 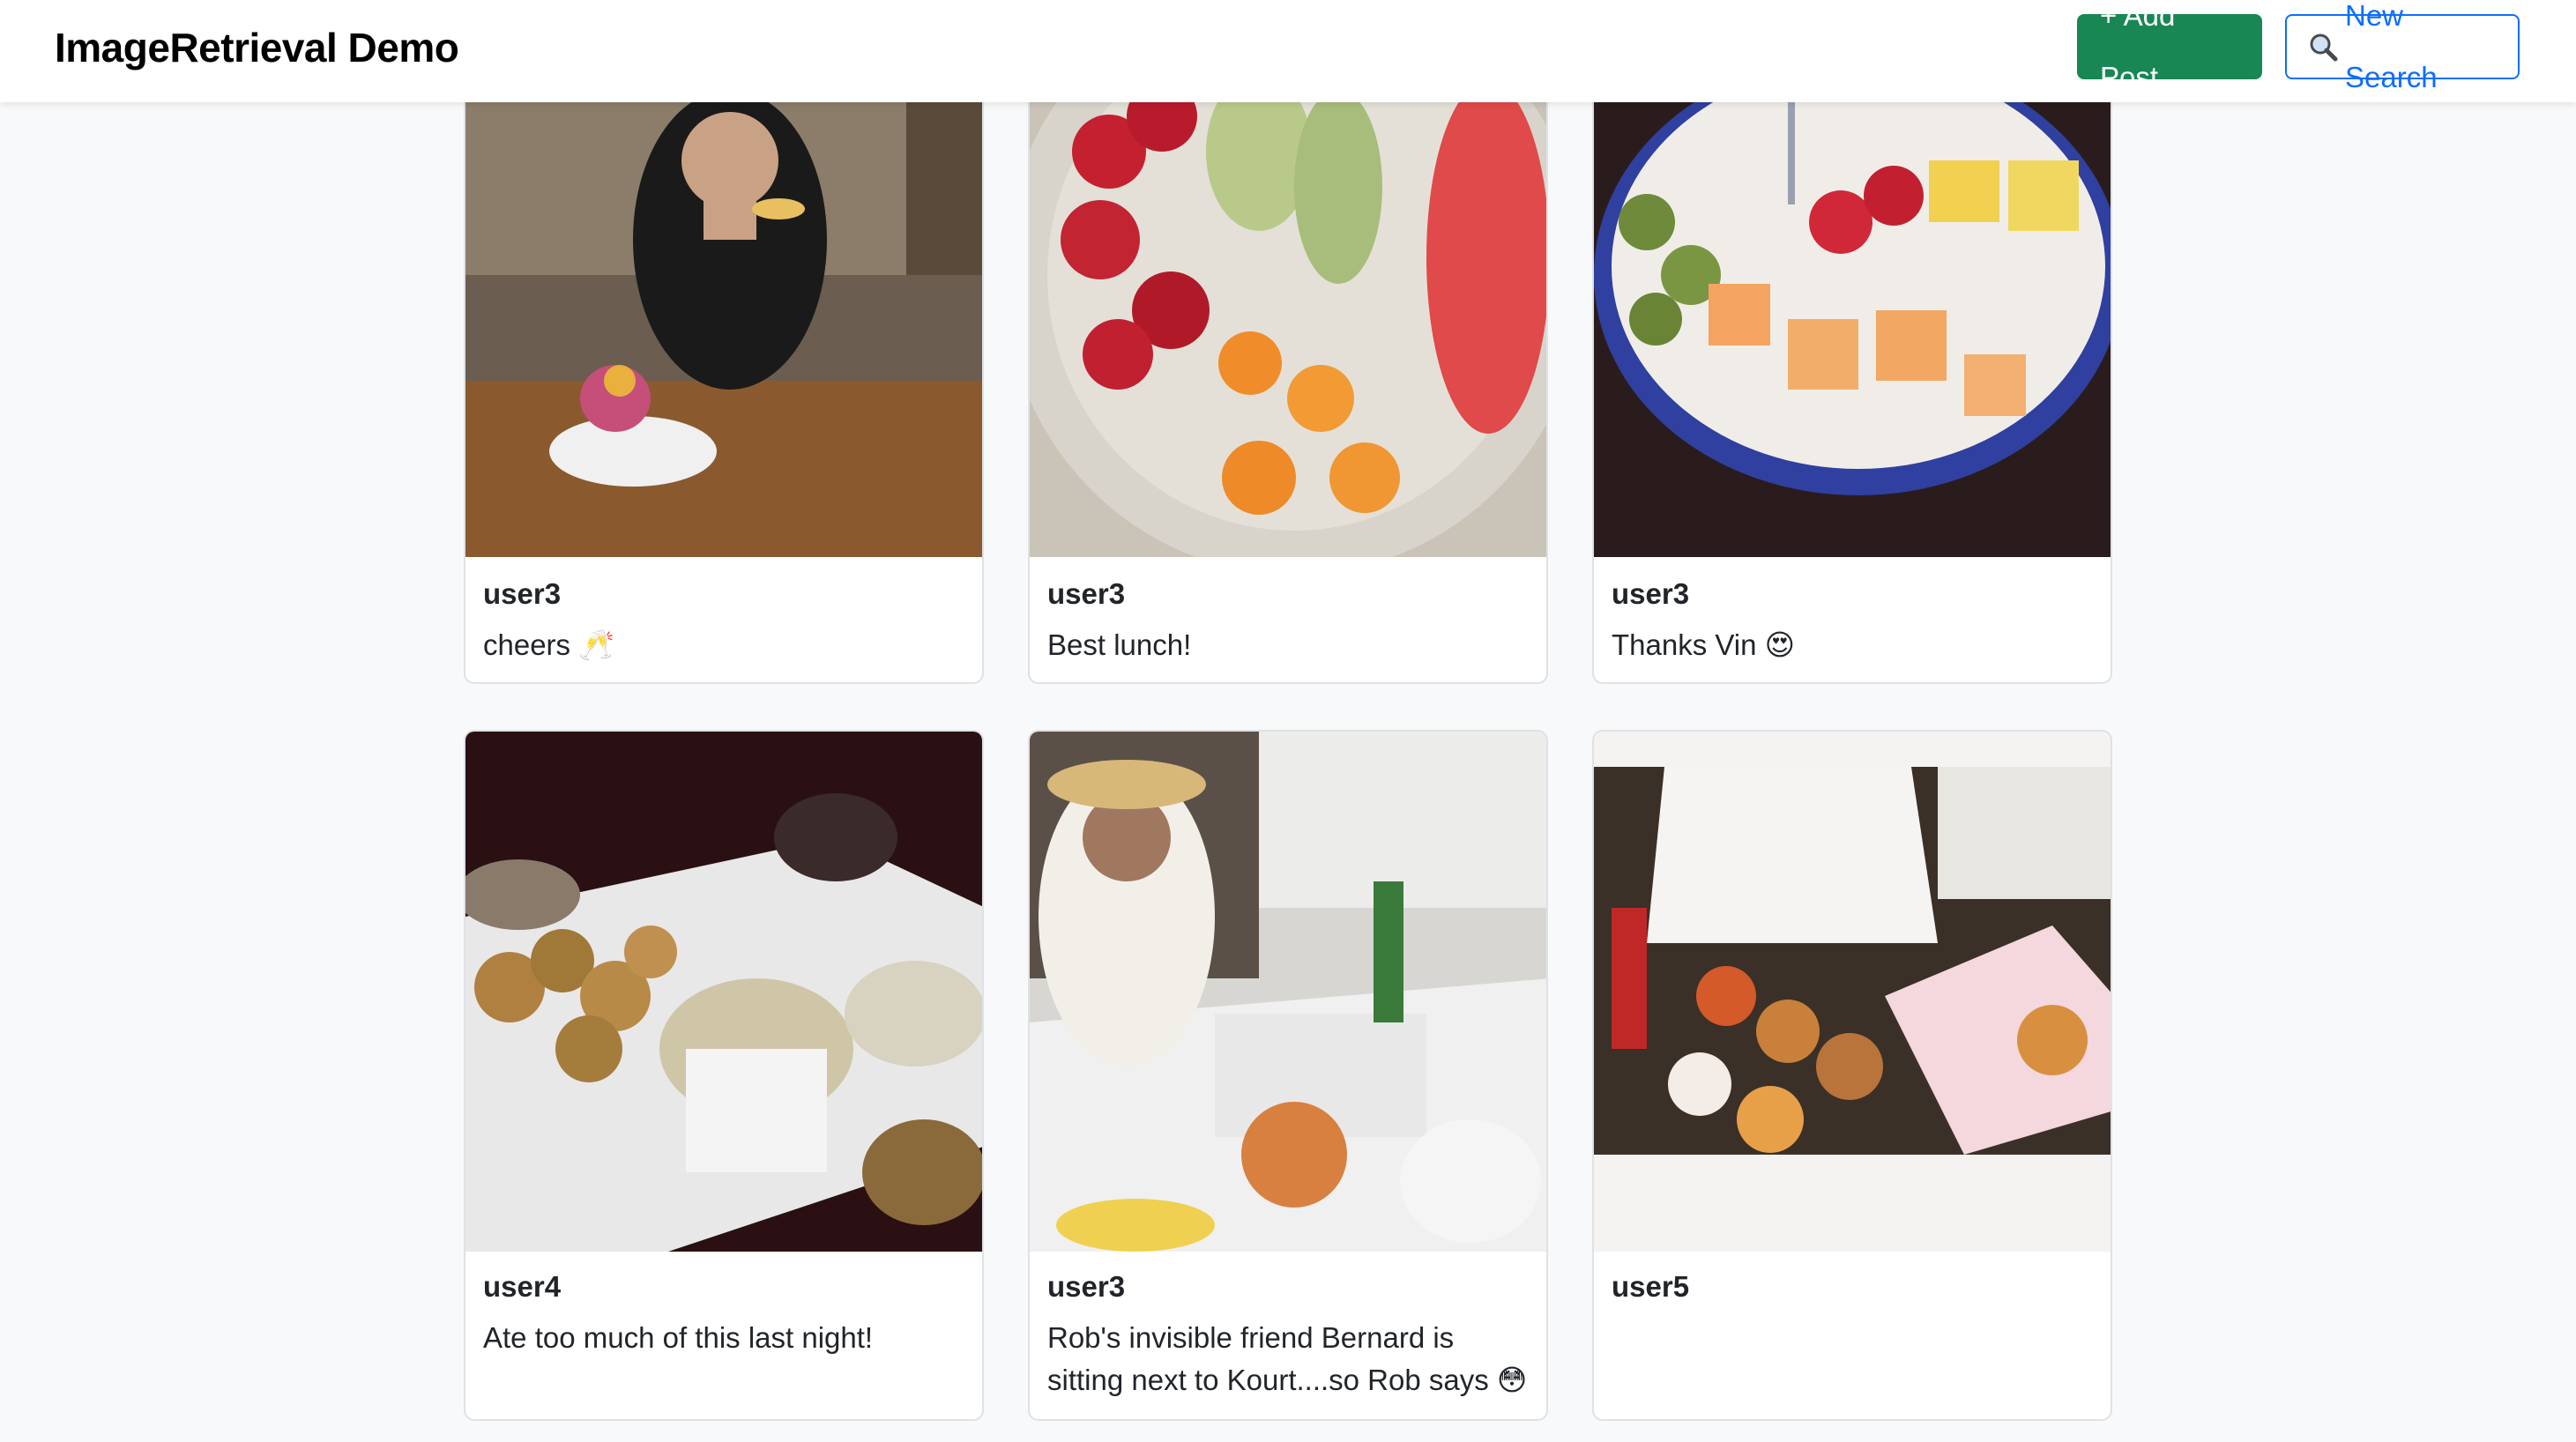 What do you see at coordinates (257, 47) in the screenshot?
I see `brand-title: ImageRetrieval Demo` at bounding box center [257, 47].